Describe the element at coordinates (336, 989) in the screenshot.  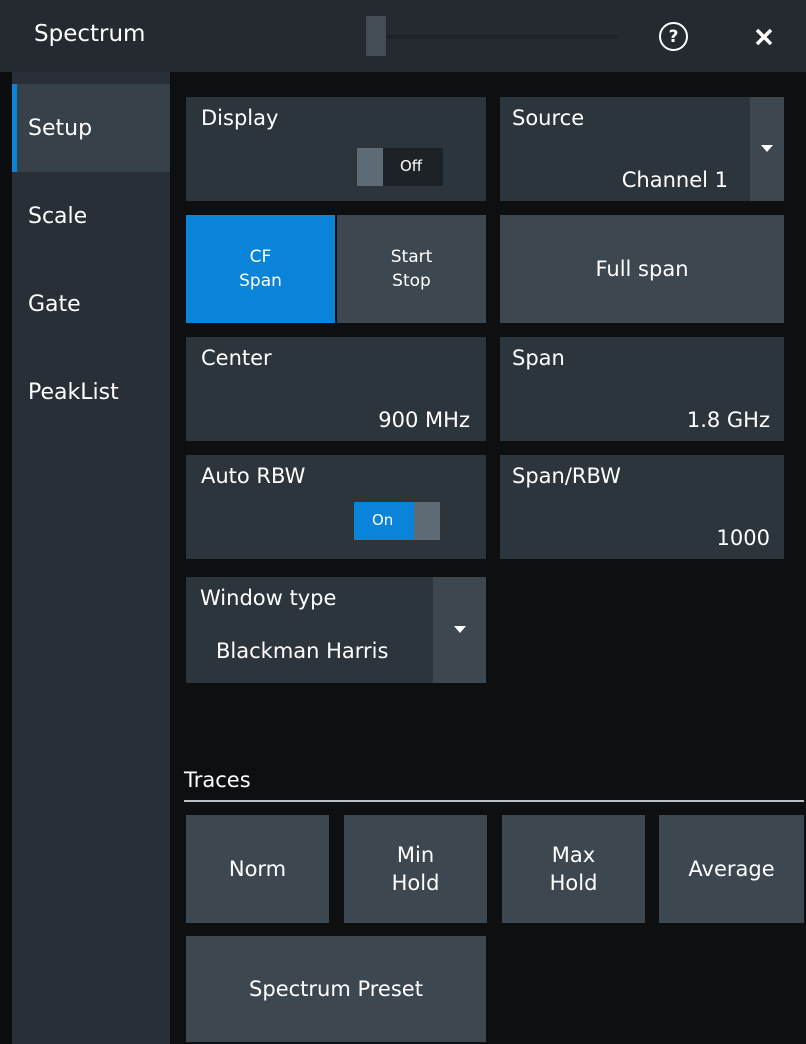
I see `spectrum-preset-button: Spectrum Preset` at that location.